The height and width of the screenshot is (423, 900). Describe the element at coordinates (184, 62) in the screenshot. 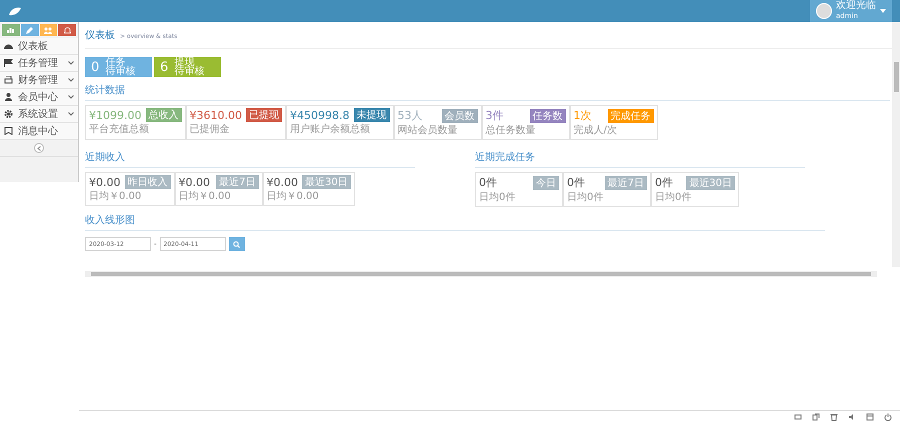

I see `pending-label: 提现` at that location.